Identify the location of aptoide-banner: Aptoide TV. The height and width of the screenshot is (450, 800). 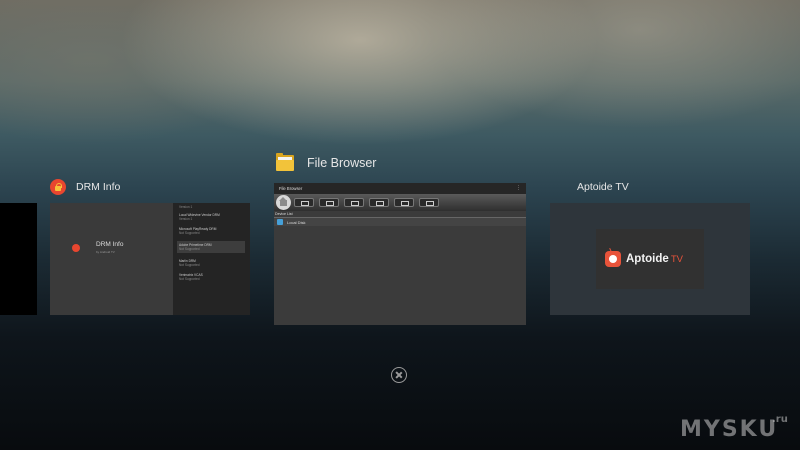
(650, 259).